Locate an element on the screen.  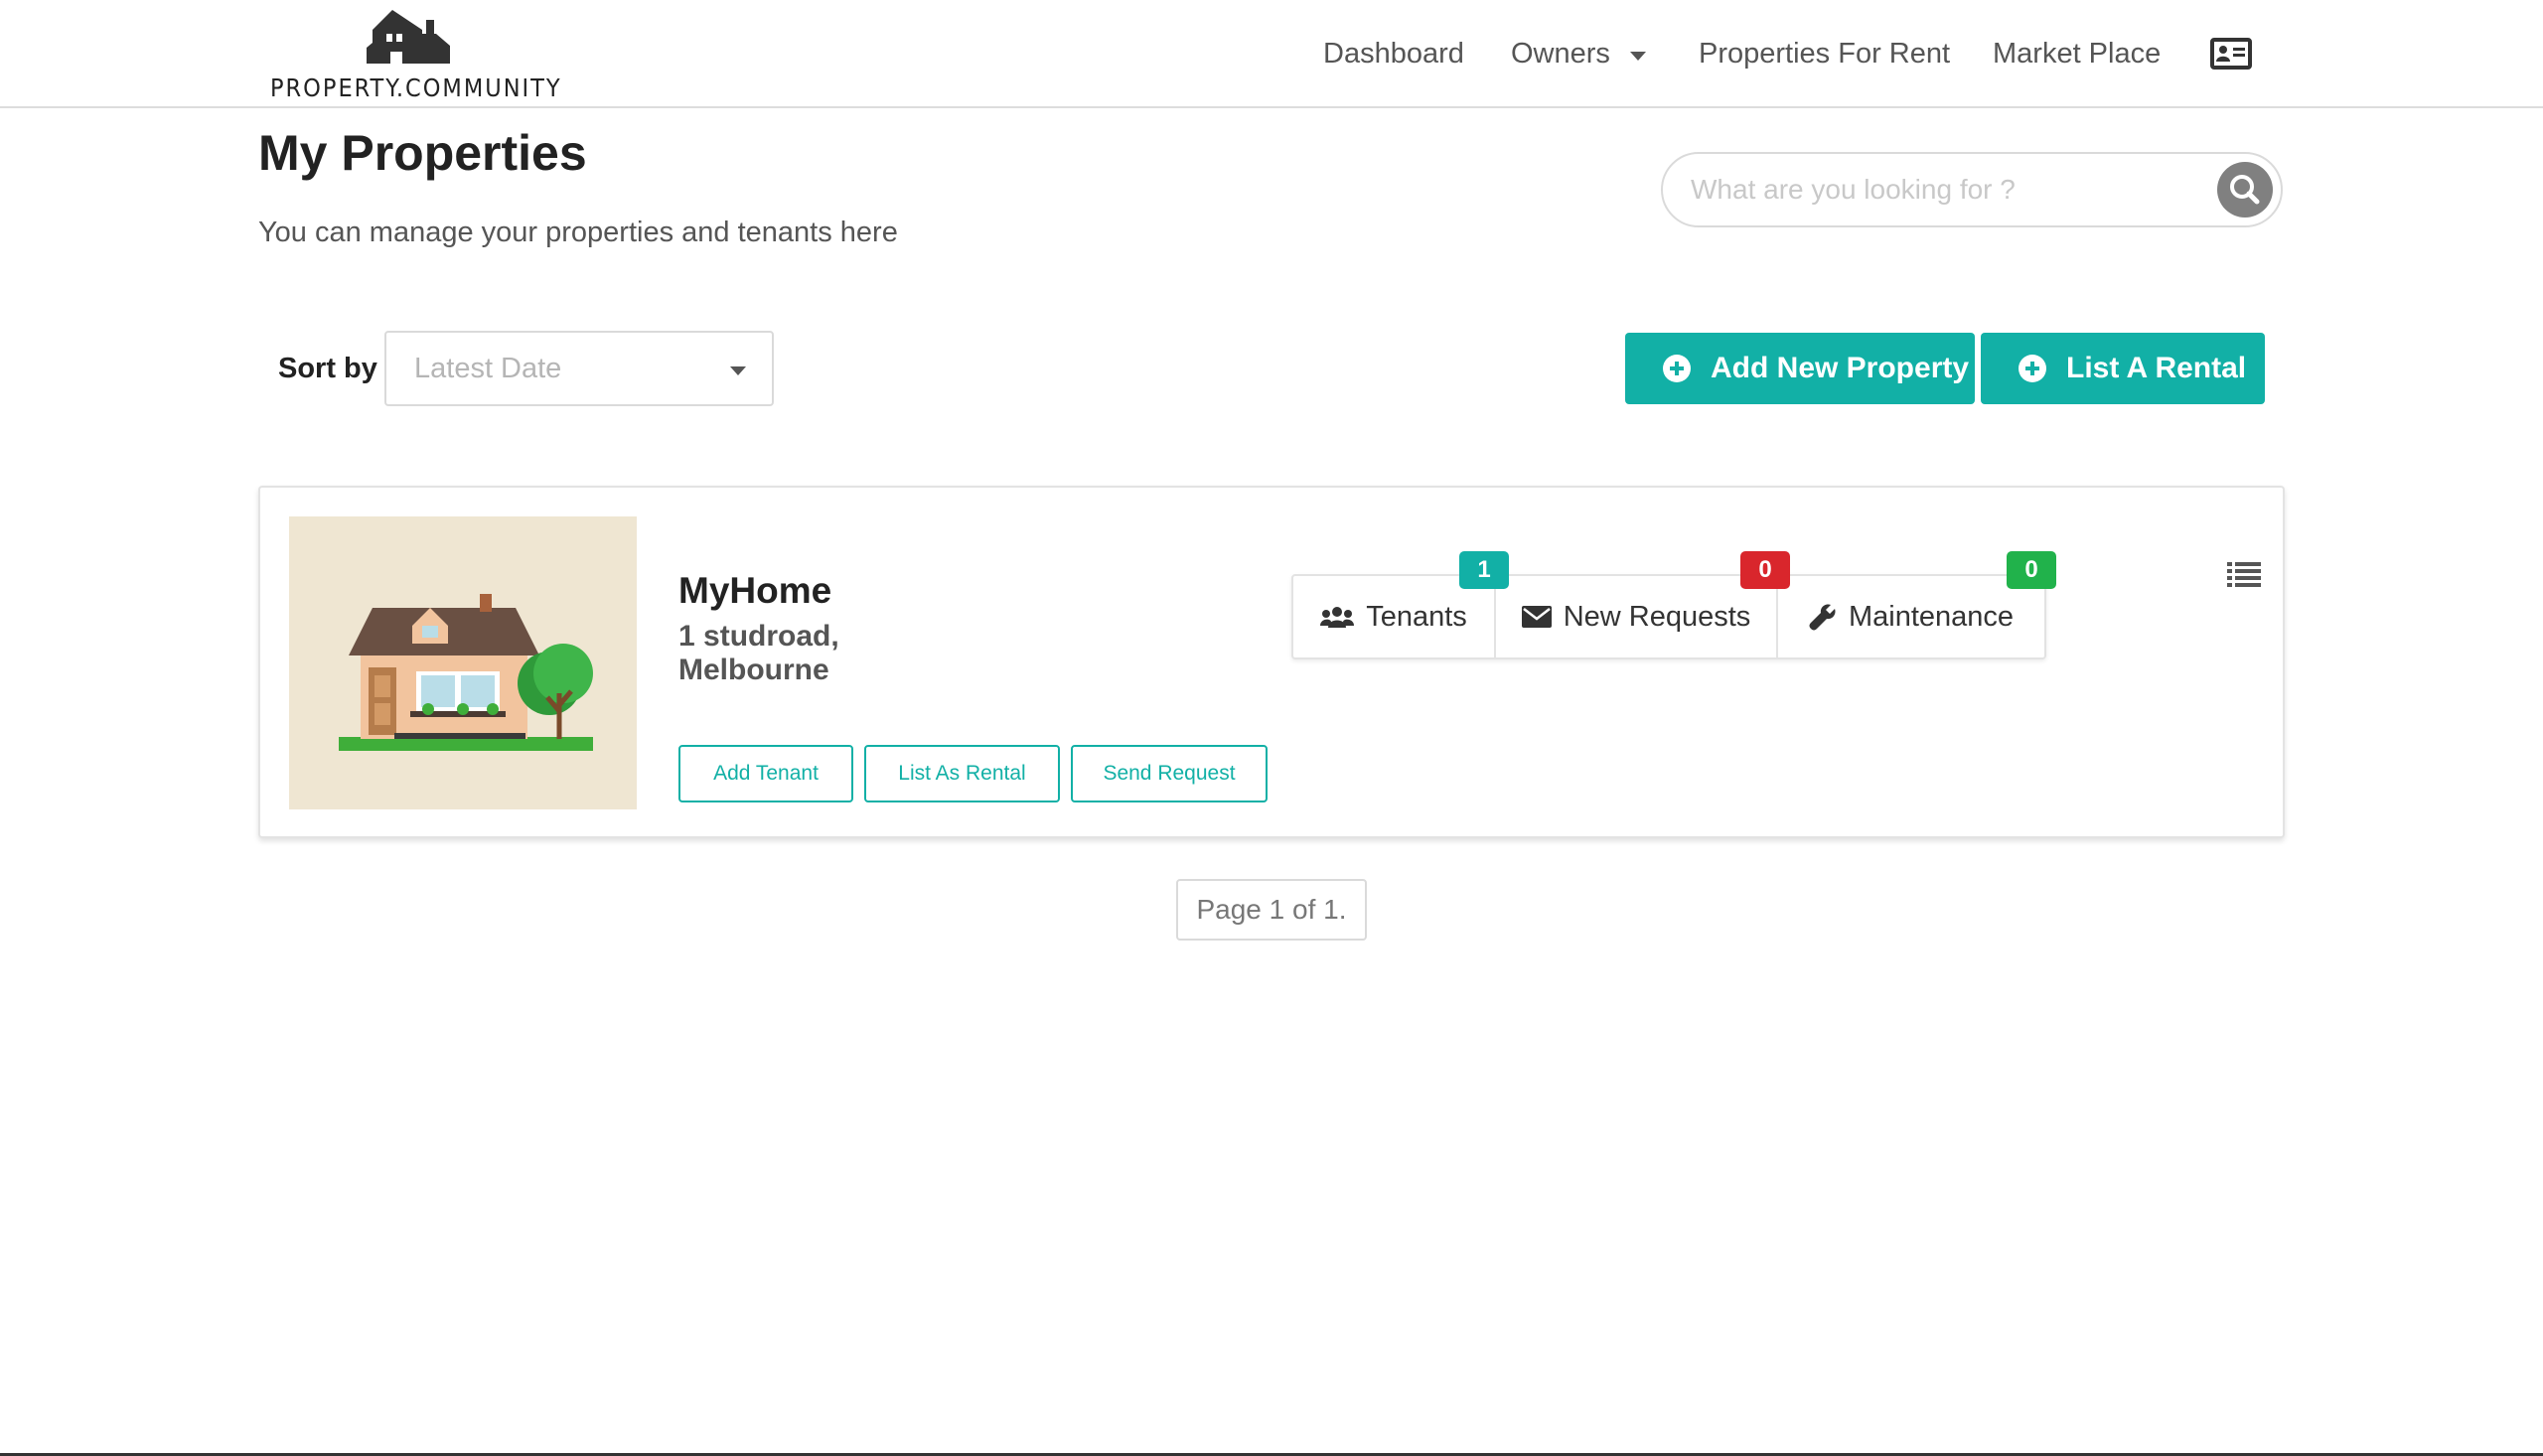
search-button is located at coordinates (2245, 190).